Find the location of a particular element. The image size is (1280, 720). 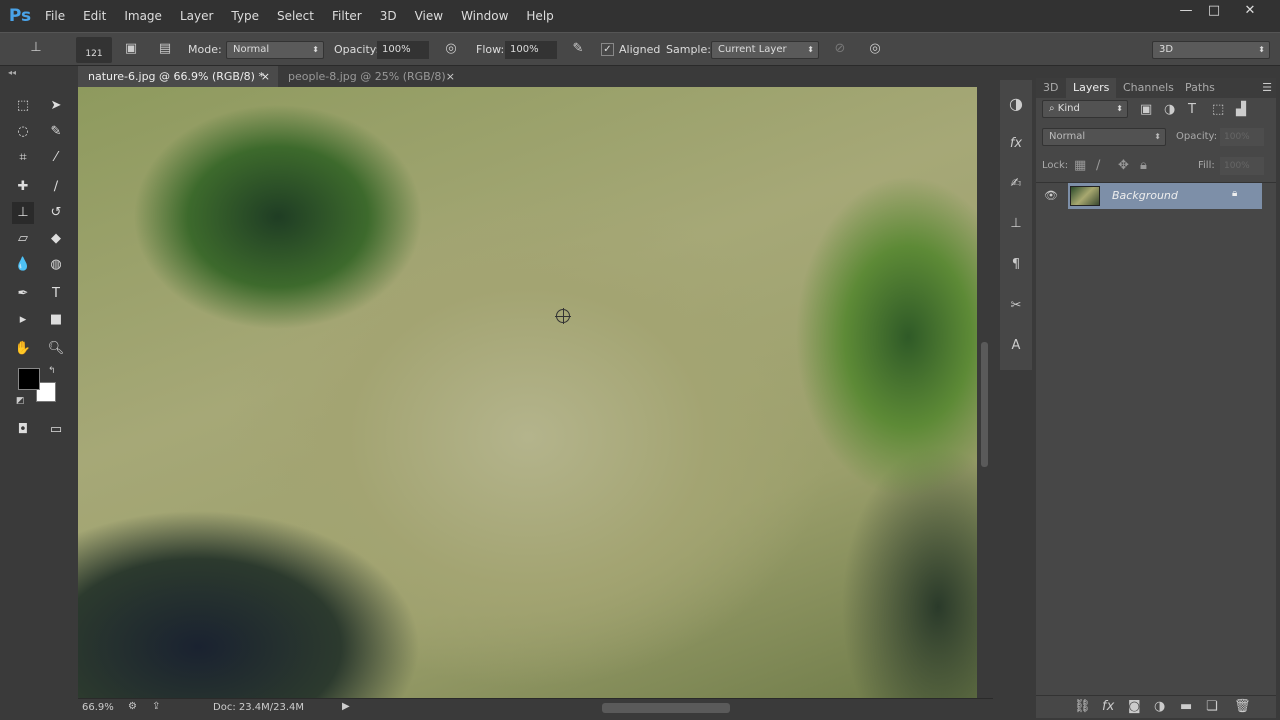

filter-shape-icon: ⬚ is located at coordinates (1218, 109).